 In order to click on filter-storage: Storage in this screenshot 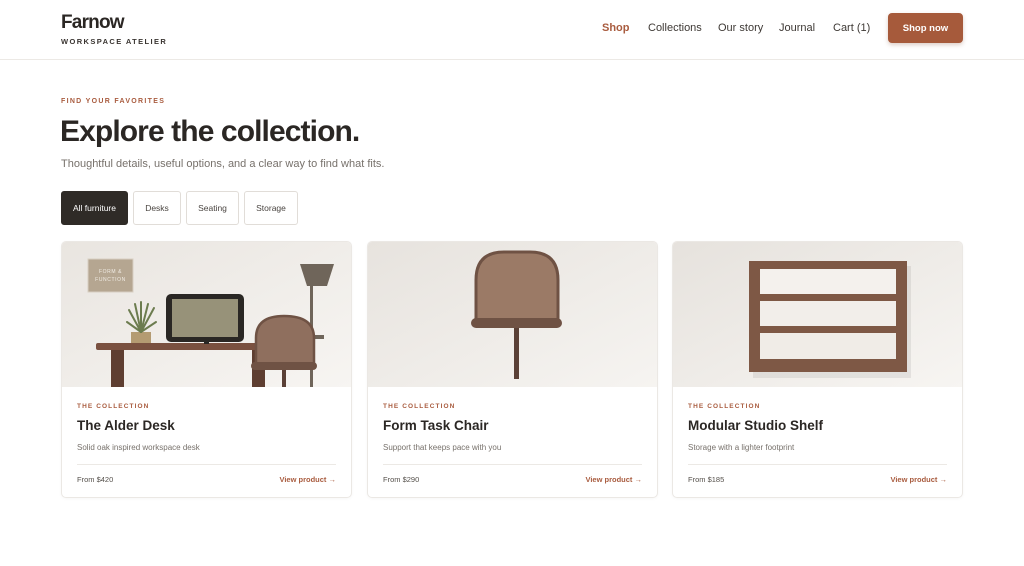, I will do `click(271, 208)`.